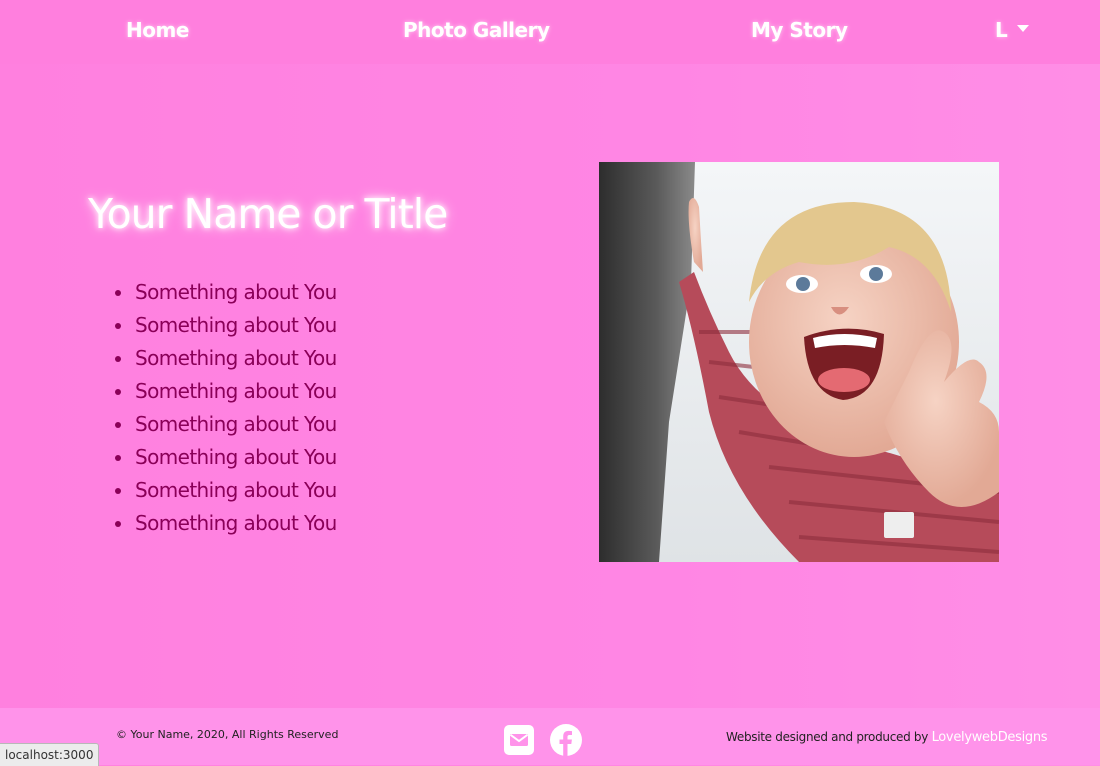 Image resolution: width=1100 pixels, height=766 pixels. I want to click on credit-label: Website designed and produced by, so click(827, 737).